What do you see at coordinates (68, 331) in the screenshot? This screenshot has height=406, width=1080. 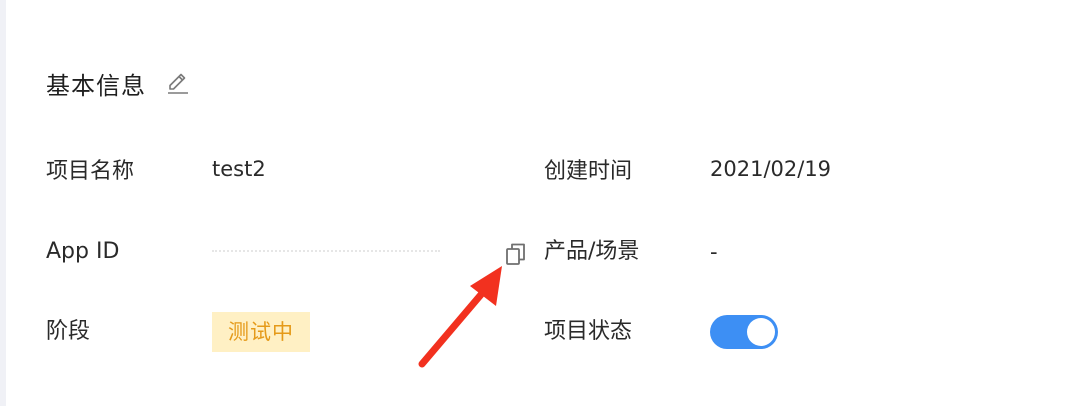 I see `stage-label: 阶段` at bounding box center [68, 331].